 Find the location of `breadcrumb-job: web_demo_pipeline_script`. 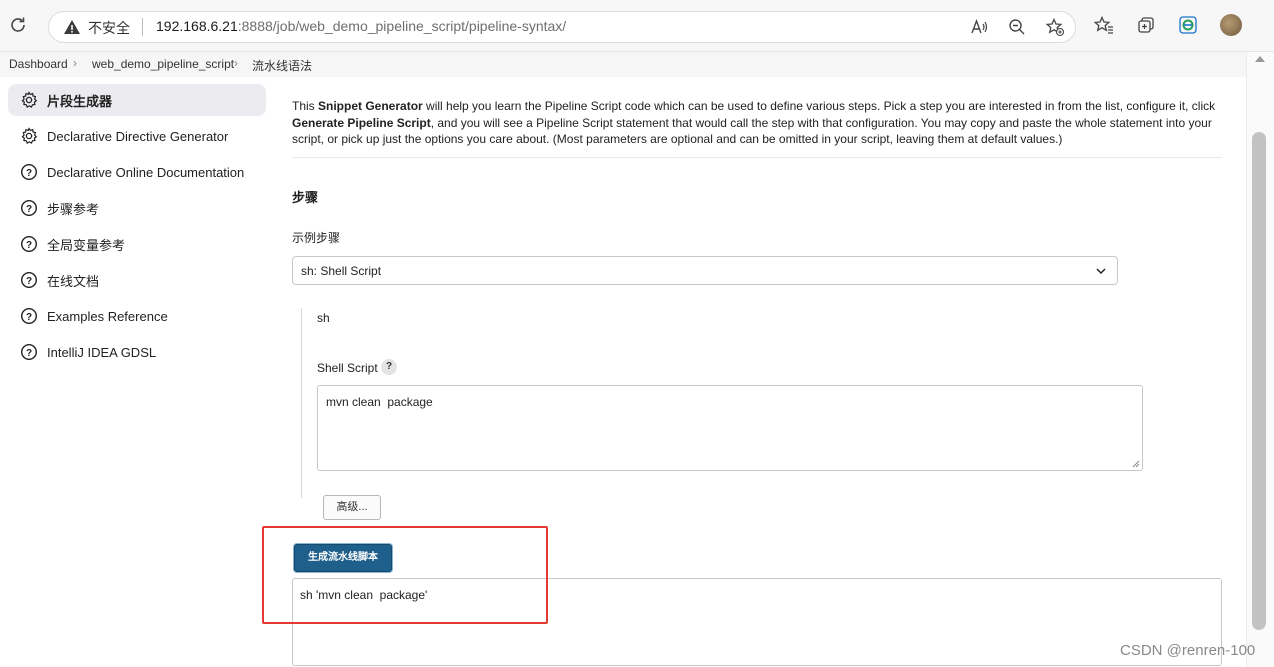

breadcrumb-job: web_demo_pipeline_script is located at coordinates (163, 64).